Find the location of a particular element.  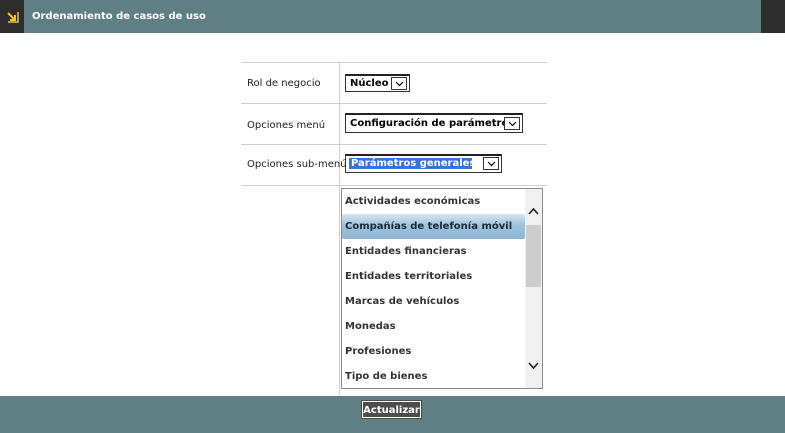

list-item: Monedas is located at coordinates (433, 326).